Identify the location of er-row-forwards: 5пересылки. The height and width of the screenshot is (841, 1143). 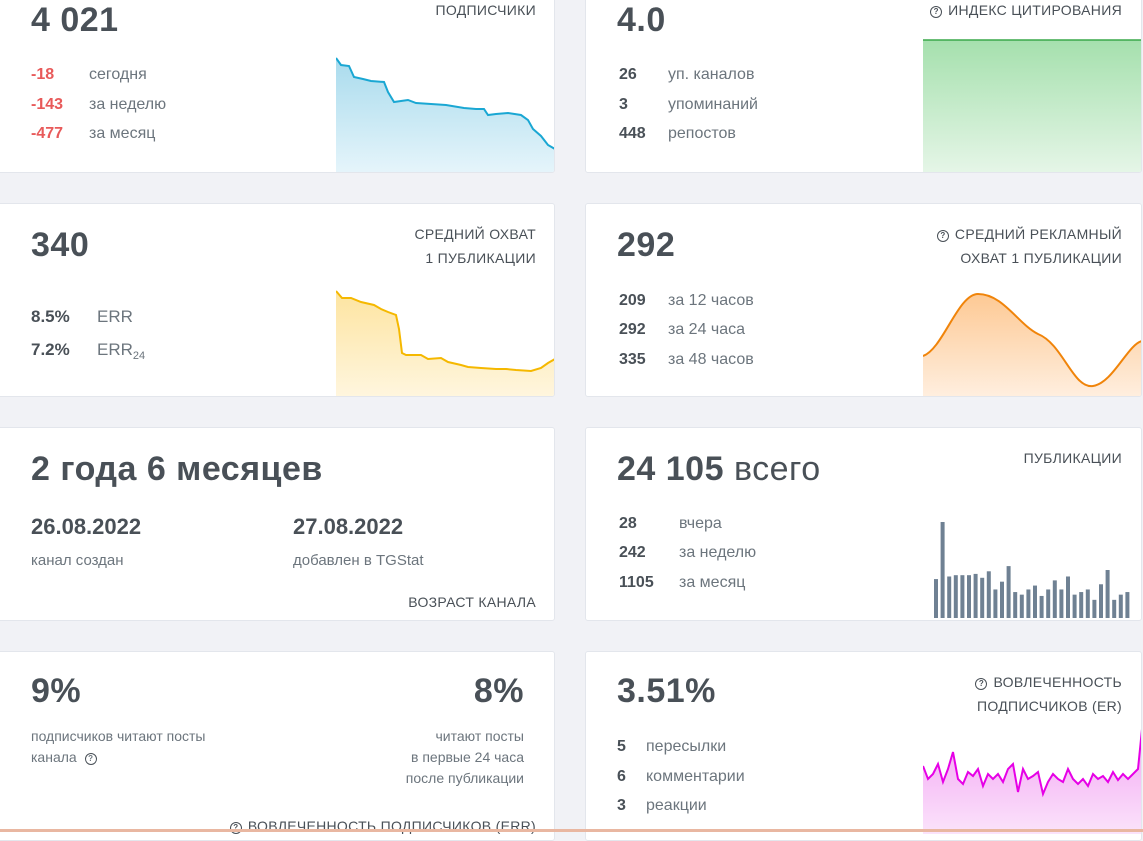
(671, 747).